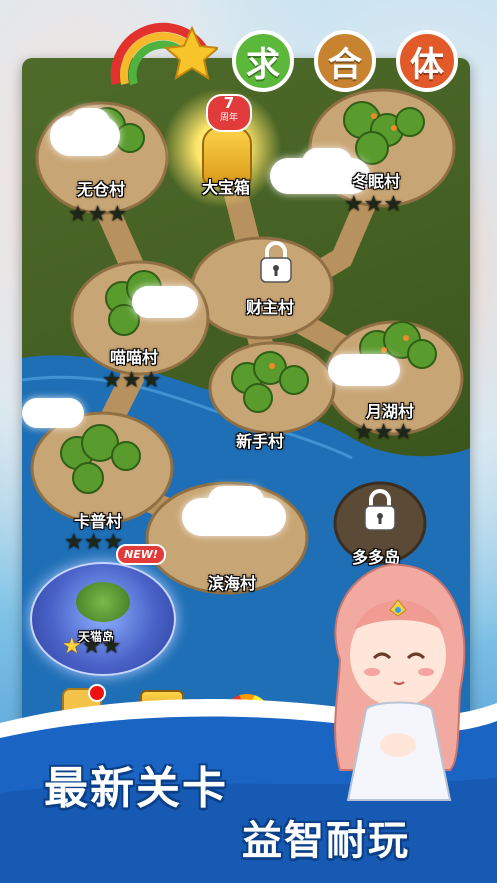 Image resolution: width=497 pixels, height=883 pixels. What do you see at coordinates (270, 306) in the screenshot?
I see `village-label-caizhu: 财主村` at bounding box center [270, 306].